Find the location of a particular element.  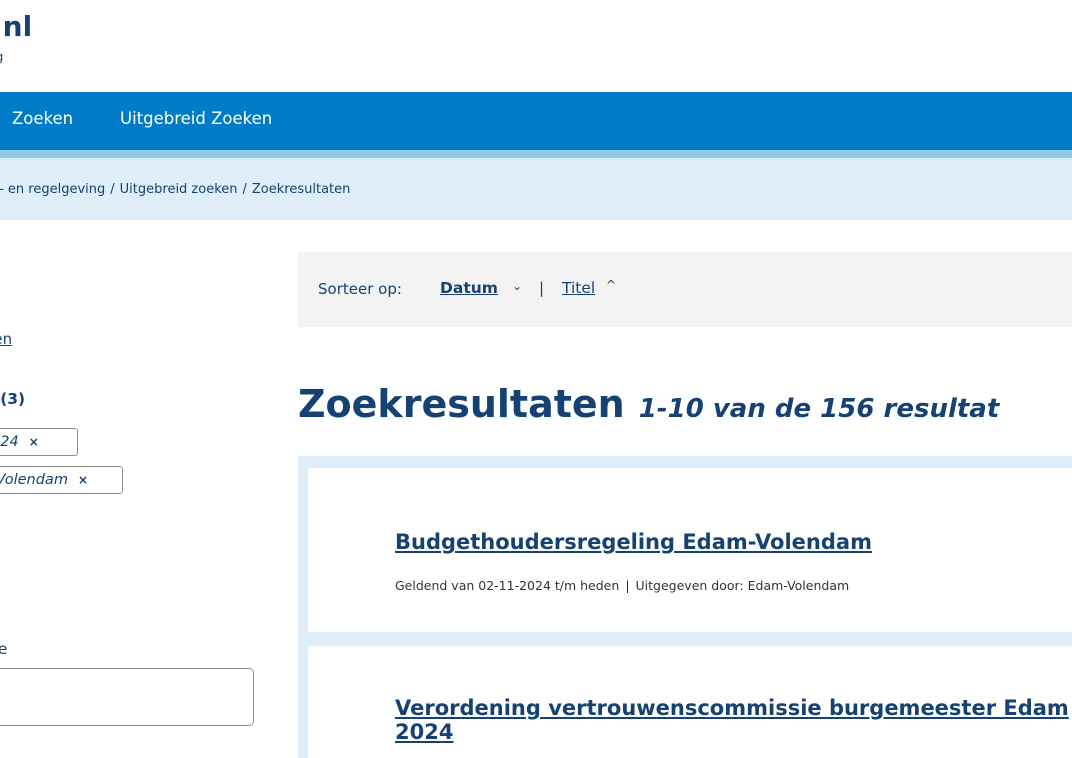

nav-item-uitgebreid-zoeken: Uitgebreid Zoeken is located at coordinates (196, 121).